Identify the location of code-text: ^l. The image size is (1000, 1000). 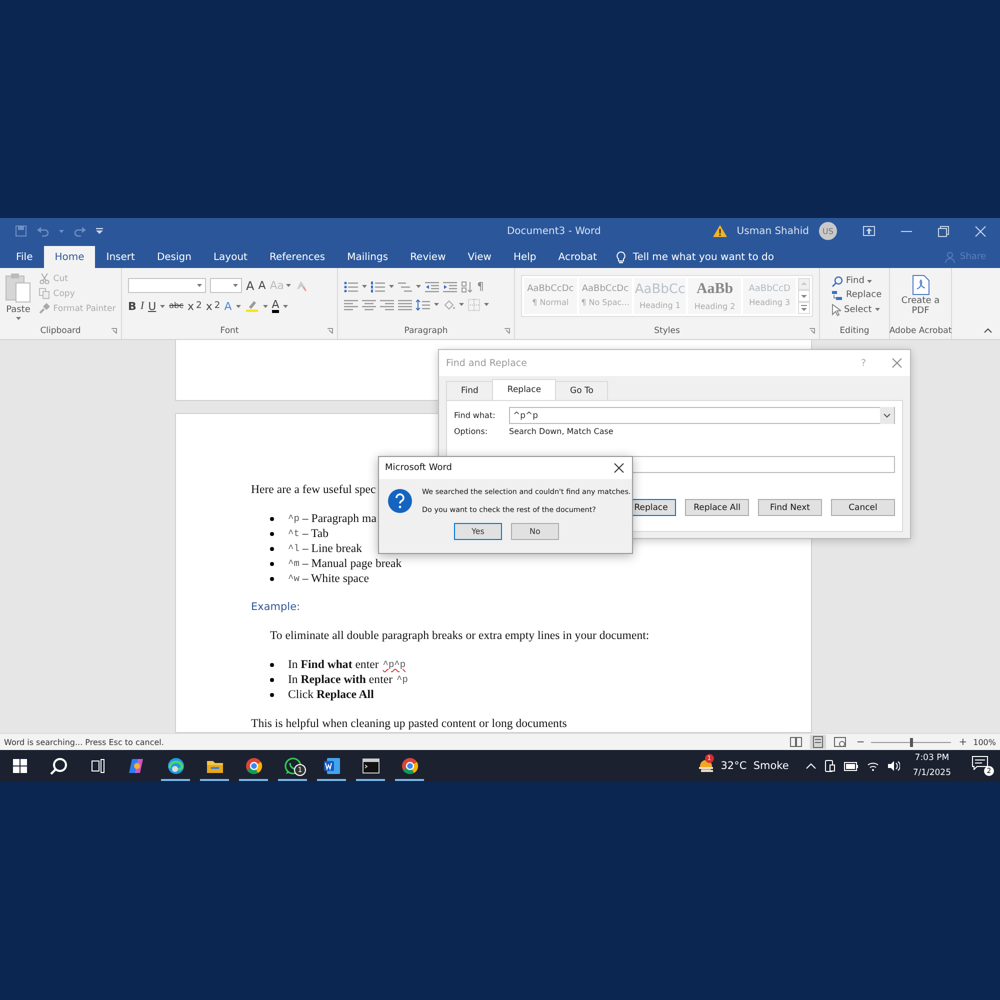
(294, 548).